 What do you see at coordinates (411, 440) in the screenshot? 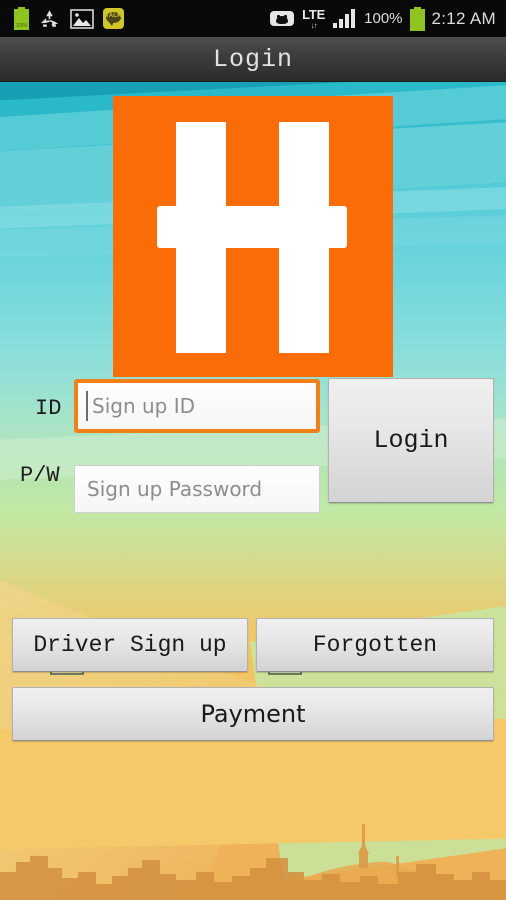
I see `login-button: Login` at bounding box center [411, 440].